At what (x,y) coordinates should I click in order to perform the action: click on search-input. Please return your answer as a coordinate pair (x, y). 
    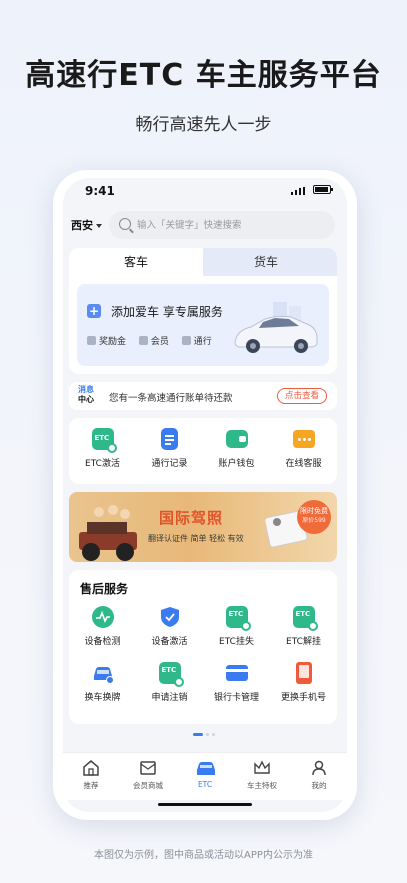
    Looking at the image, I should click on (232, 225).